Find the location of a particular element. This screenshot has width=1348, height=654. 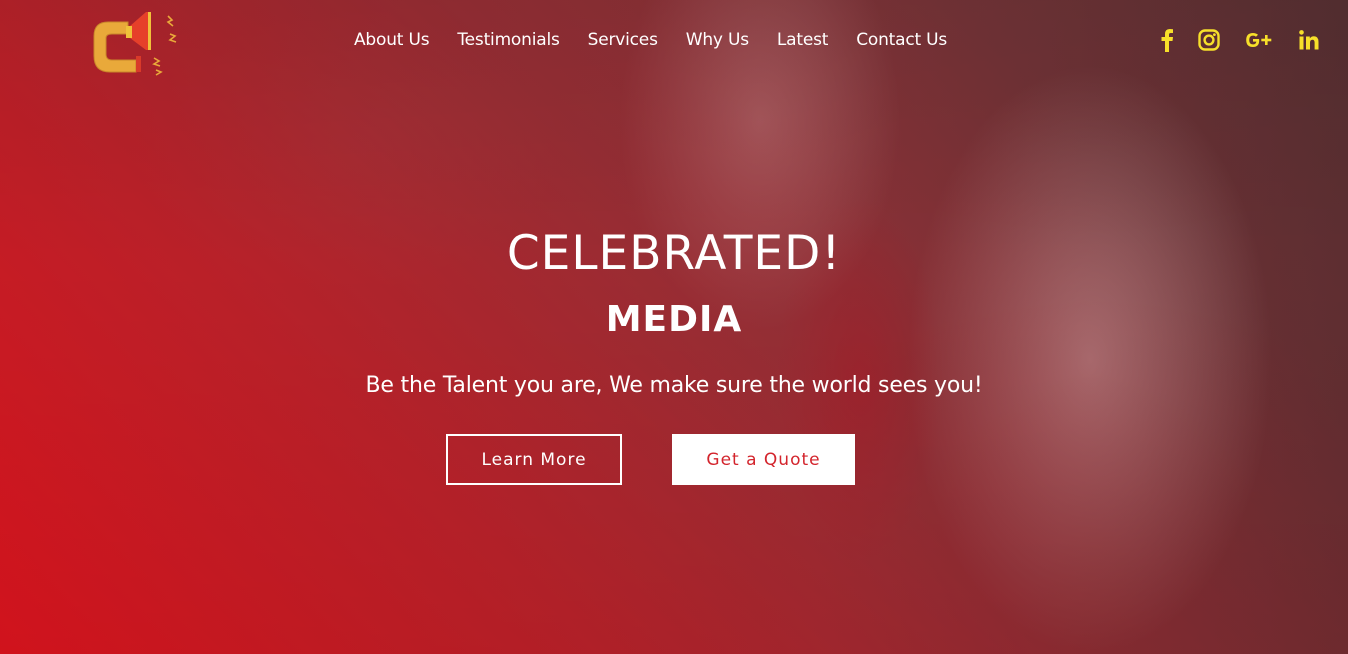

get-a-quote-button: Get a Quote is located at coordinates (763, 459).